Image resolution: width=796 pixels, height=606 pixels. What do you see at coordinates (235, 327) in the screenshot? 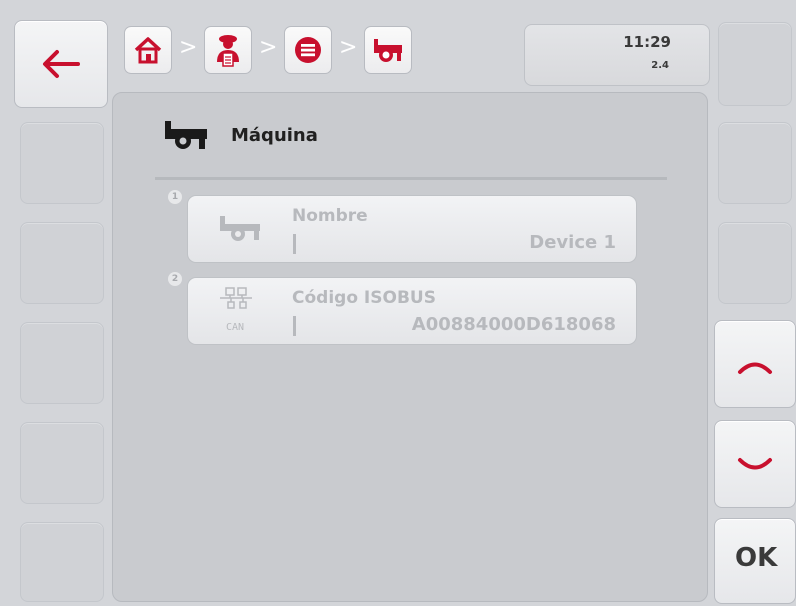
I see `can-label: CAN` at bounding box center [235, 327].